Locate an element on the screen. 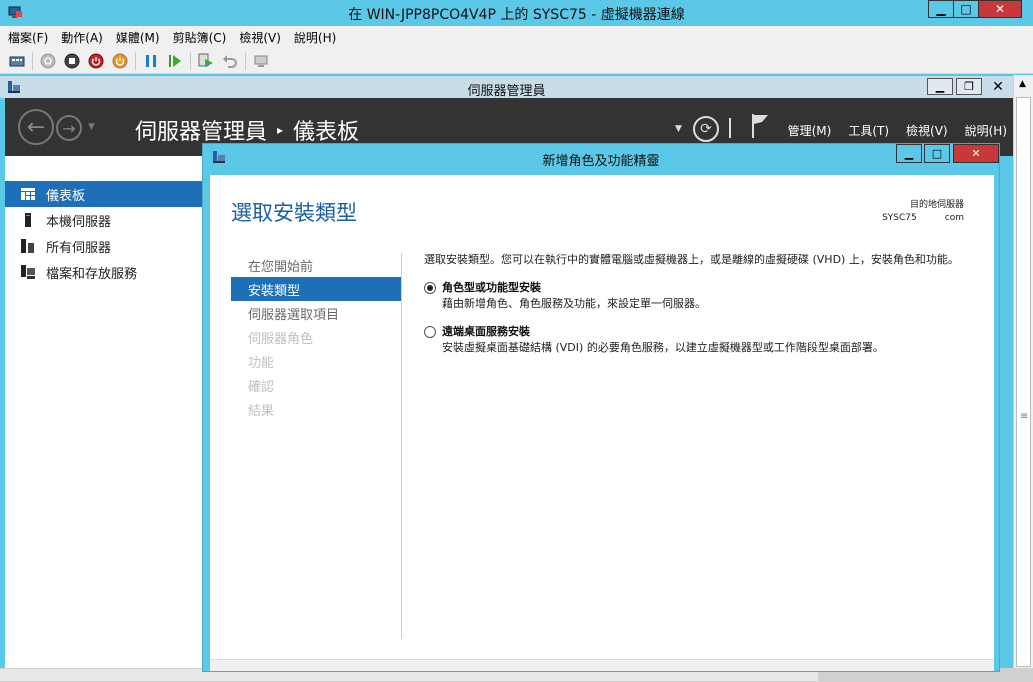  destination-server-info: 目的地伺服器 SYSC75 com is located at coordinates (923, 212).